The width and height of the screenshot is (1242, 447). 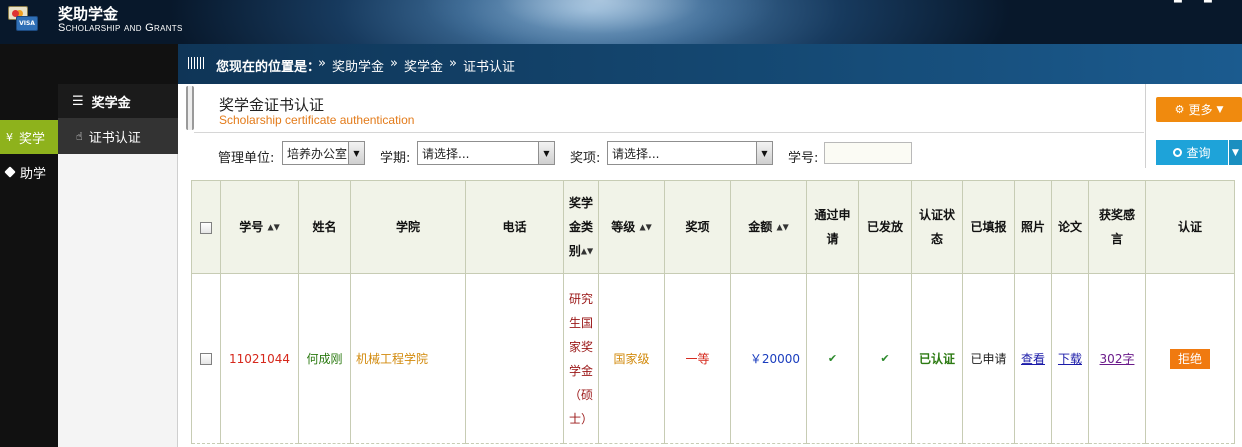 I want to click on more-label: 更多, so click(x=1200, y=110).